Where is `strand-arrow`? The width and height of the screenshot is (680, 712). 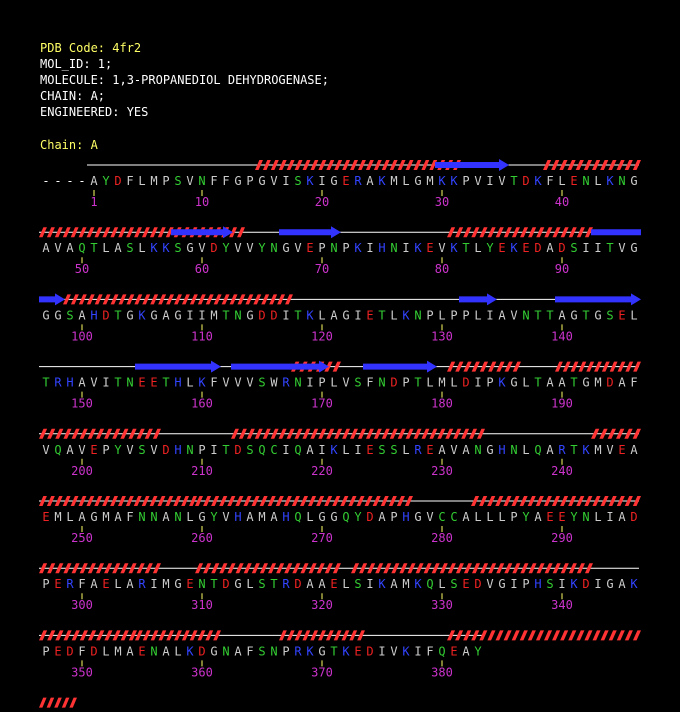
strand-arrow is located at coordinates (598, 299).